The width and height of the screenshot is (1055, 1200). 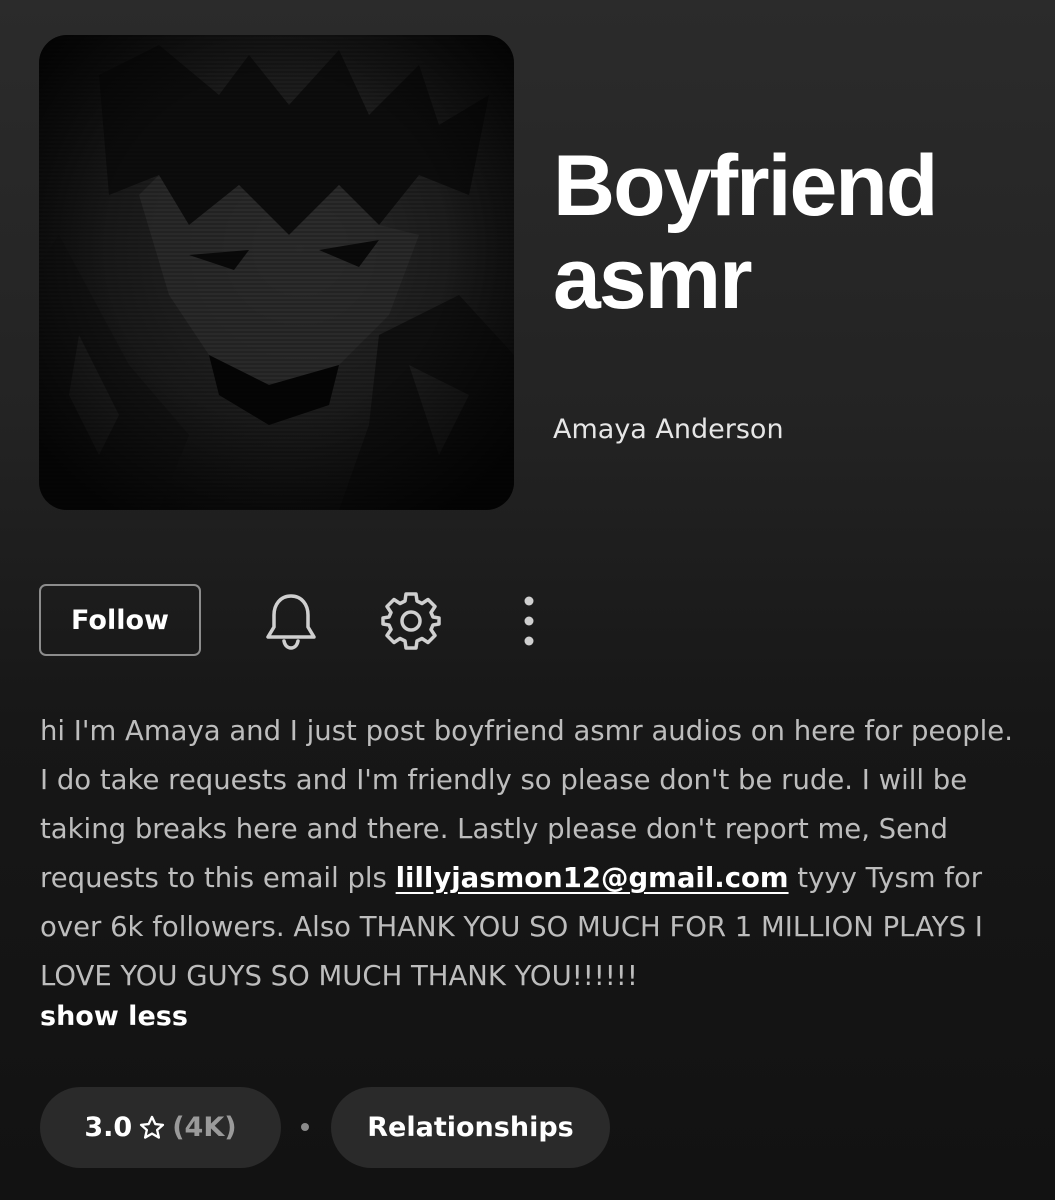 What do you see at coordinates (745, 232) in the screenshot?
I see `podcast-title: Boyfriend asmr` at bounding box center [745, 232].